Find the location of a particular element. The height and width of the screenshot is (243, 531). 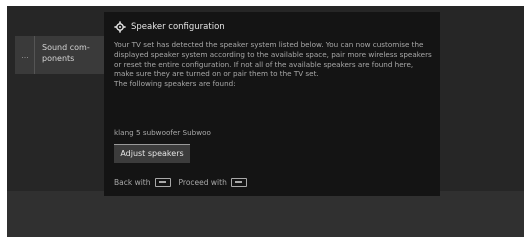

back-key-icon is located at coordinates (162, 182).